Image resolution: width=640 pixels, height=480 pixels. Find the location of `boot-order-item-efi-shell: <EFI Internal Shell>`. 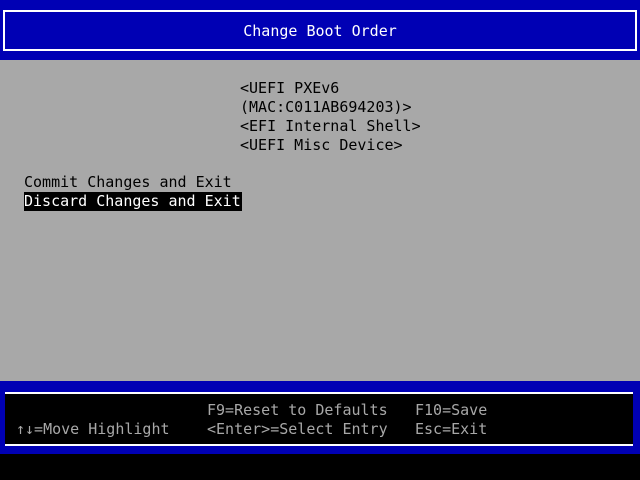

boot-order-item-efi-shell: <EFI Internal Shell> is located at coordinates (330, 126).